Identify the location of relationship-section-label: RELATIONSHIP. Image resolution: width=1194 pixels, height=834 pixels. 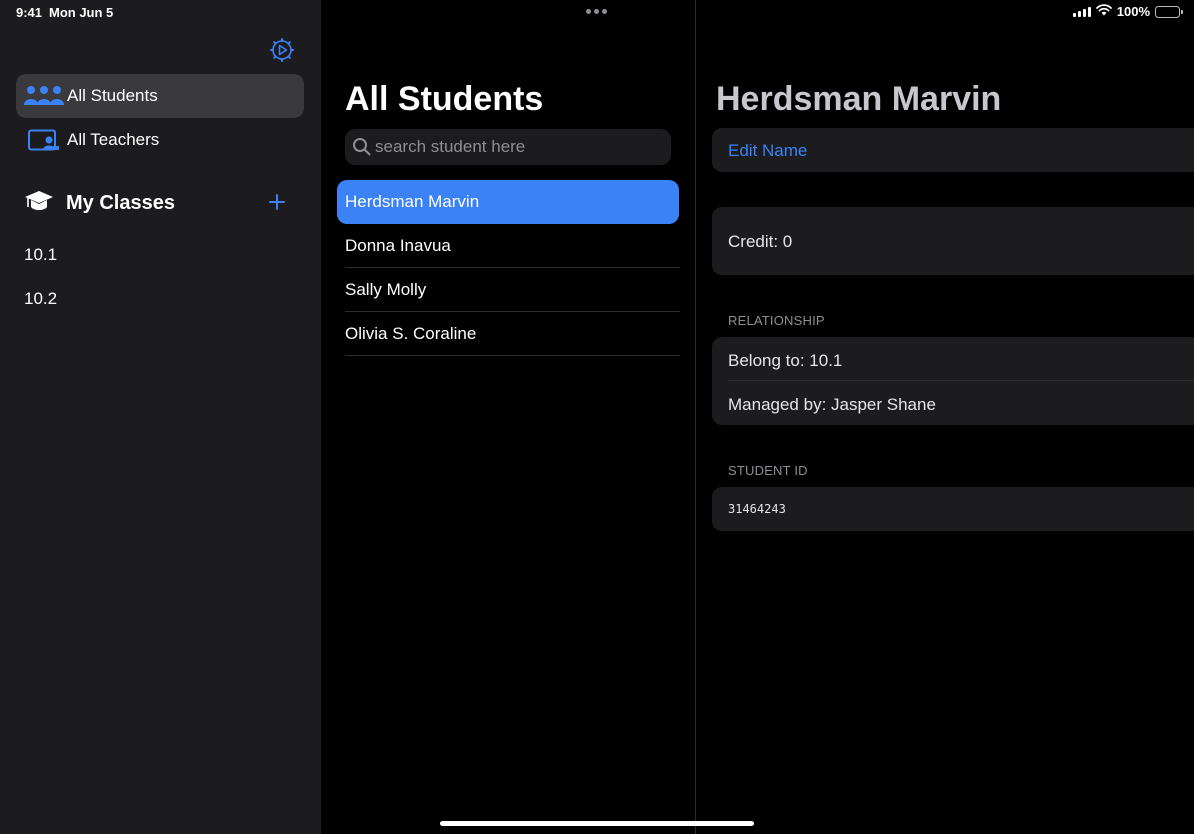
(776, 320).